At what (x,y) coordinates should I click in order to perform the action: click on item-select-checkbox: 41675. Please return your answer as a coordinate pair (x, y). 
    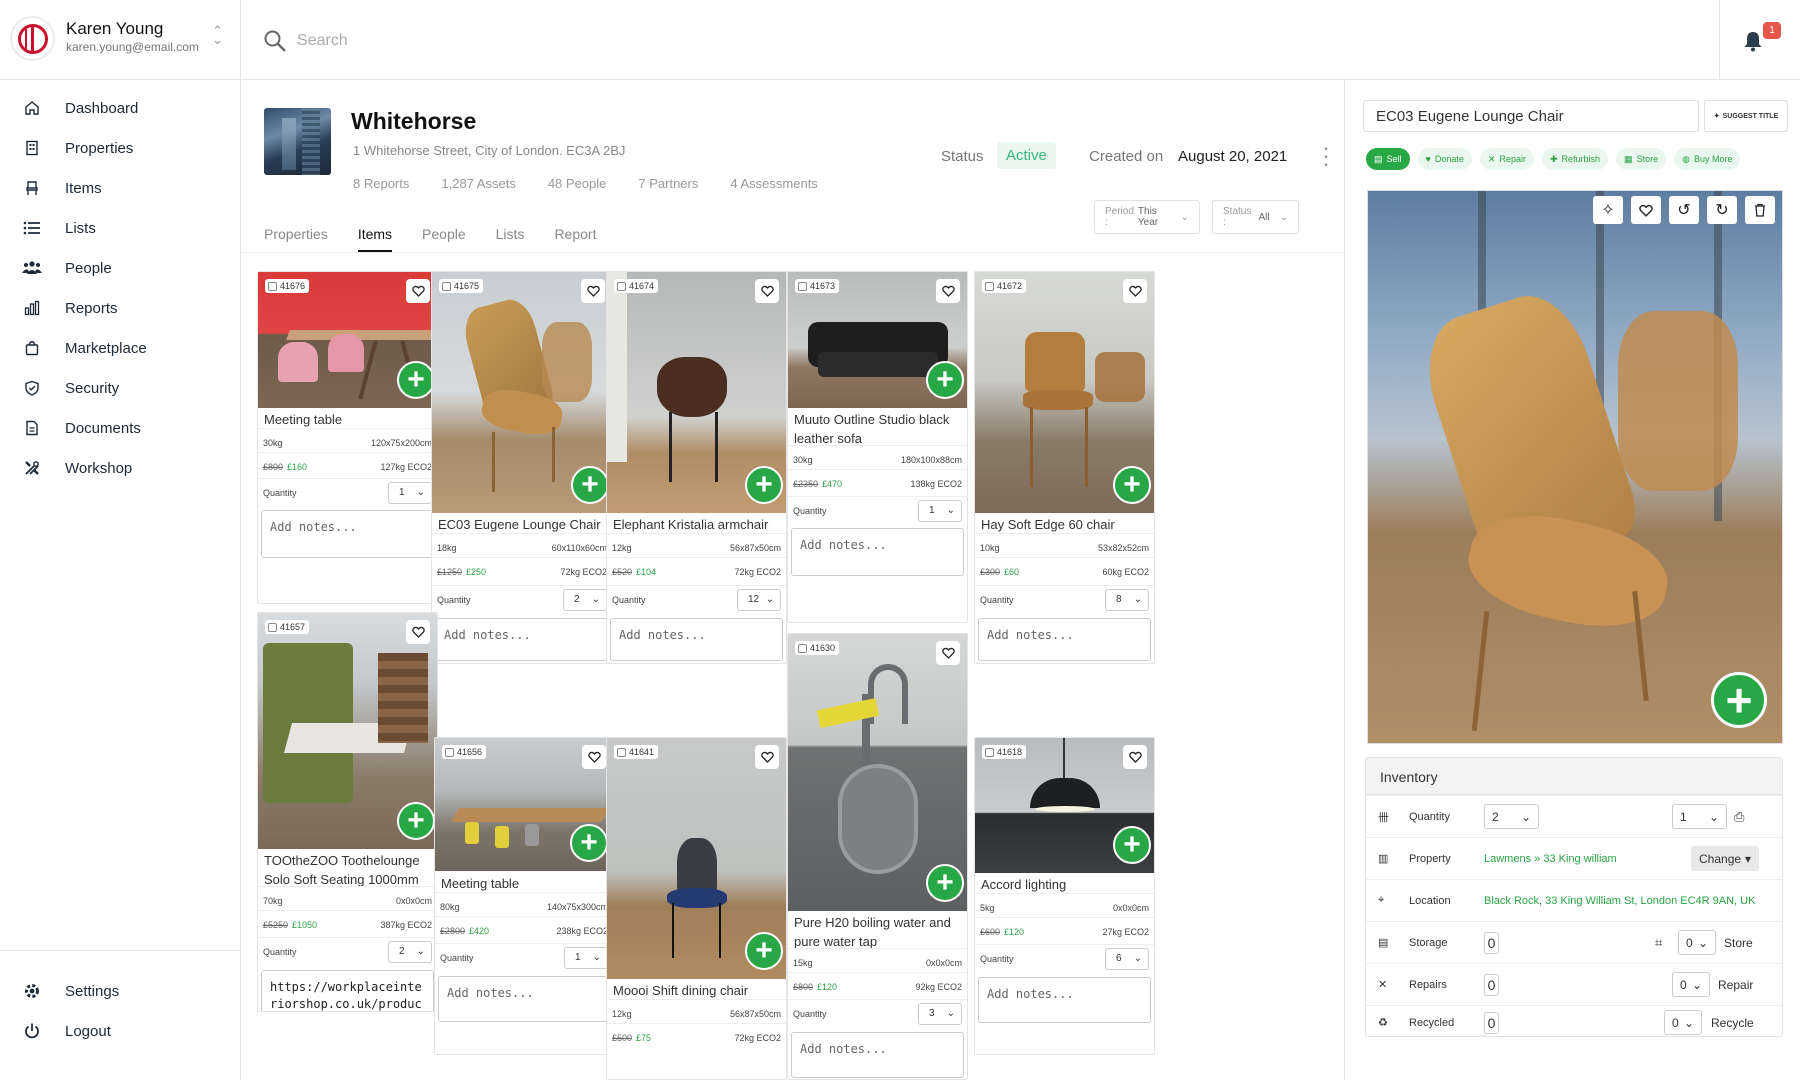
    Looking at the image, I should click on (461, 286).